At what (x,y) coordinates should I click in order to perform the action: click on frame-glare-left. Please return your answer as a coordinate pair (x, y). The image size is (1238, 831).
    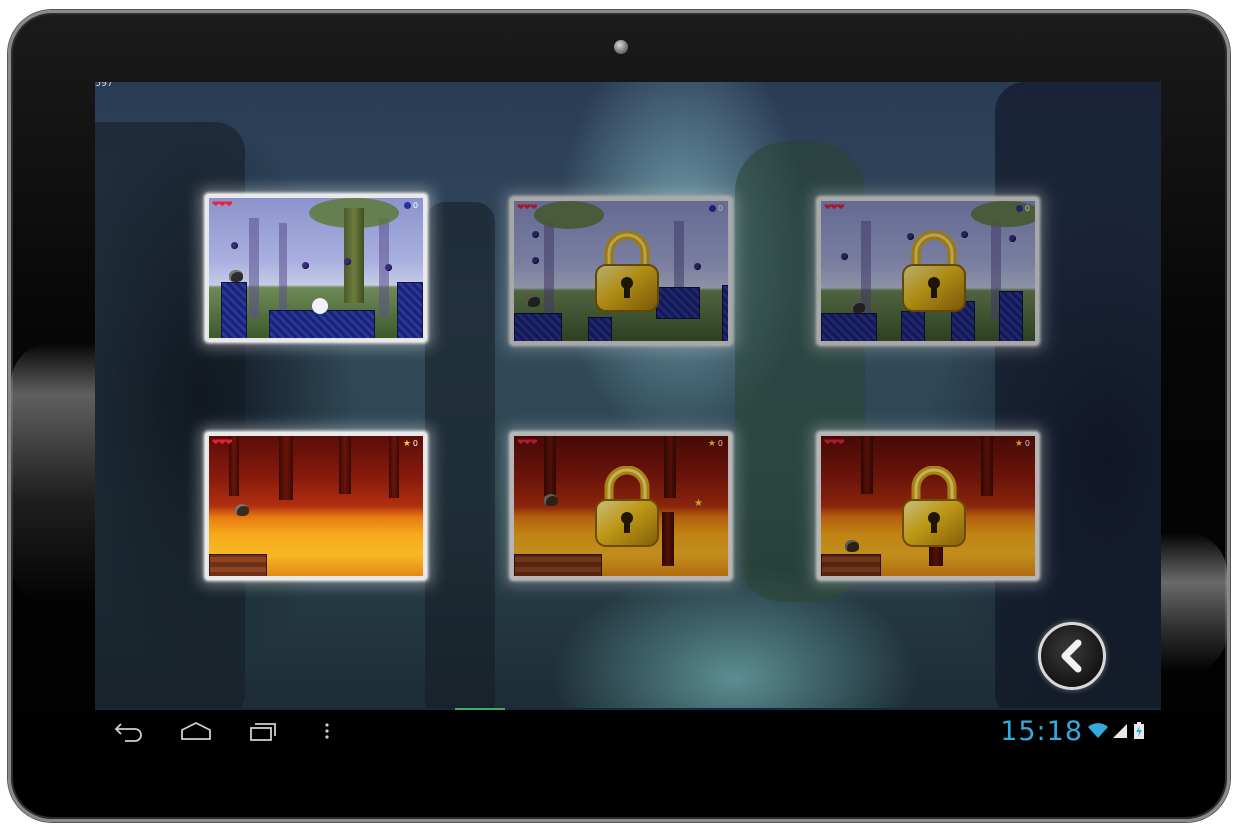
    Looking at the image, I should click on (54, 473).